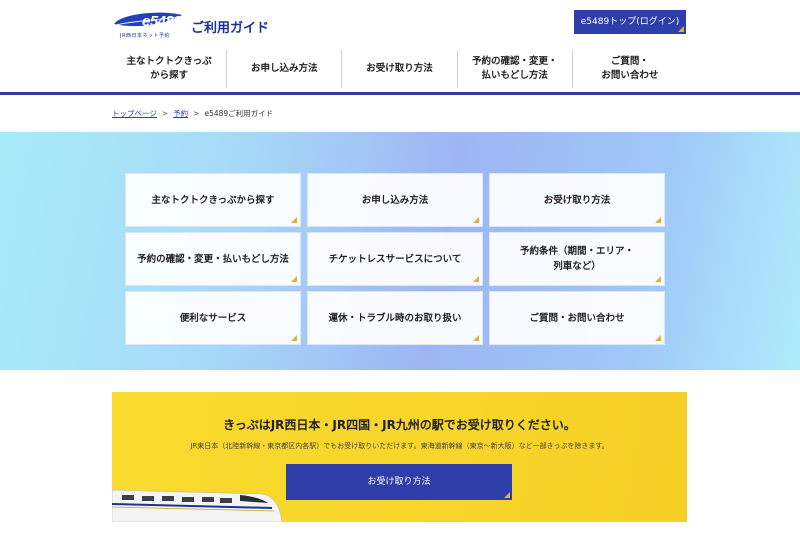 The image size is (800, 533). I want to click on menu-card-receive: お受け取り方法, so click(577, 200).